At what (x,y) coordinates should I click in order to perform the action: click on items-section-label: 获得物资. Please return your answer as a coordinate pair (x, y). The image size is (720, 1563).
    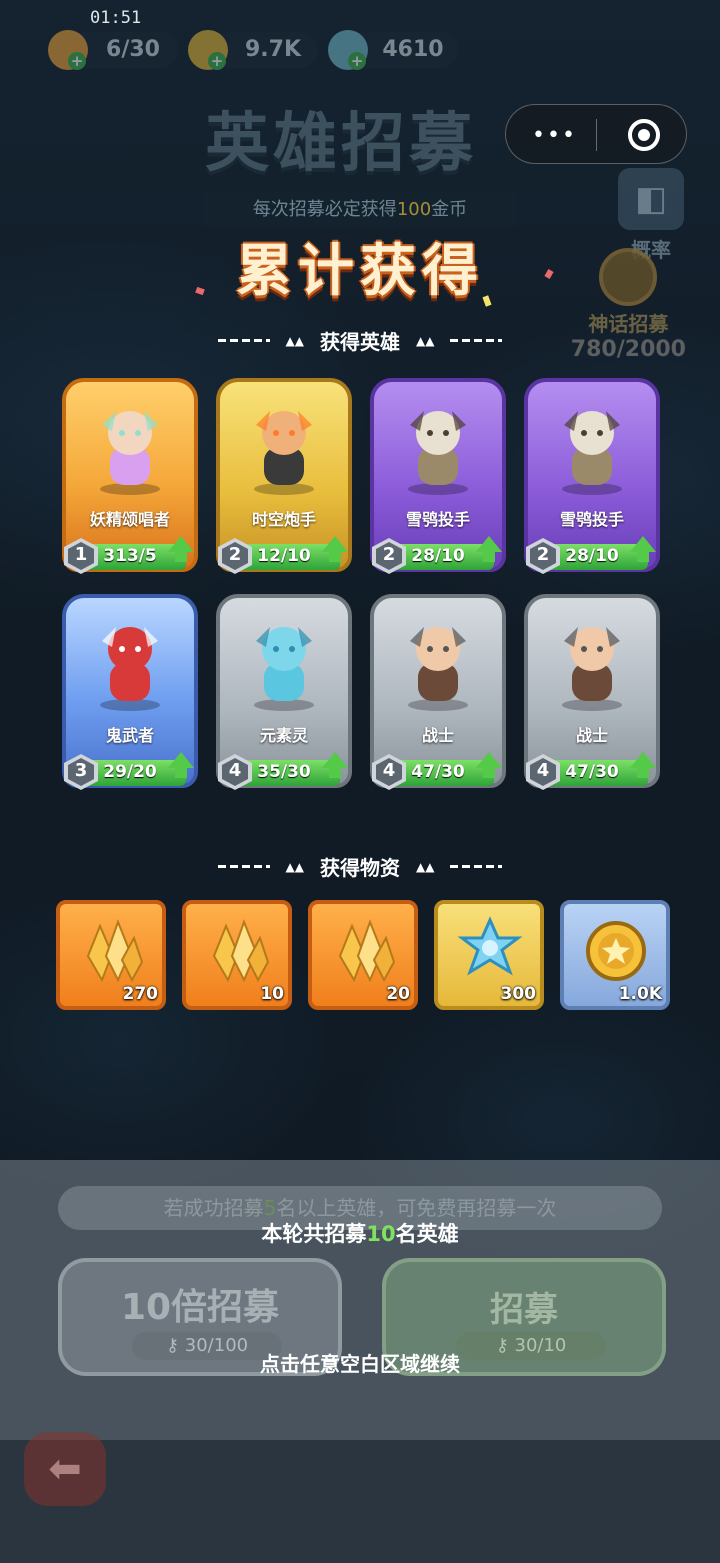
    Looking at the image, I should click on (360, 868).